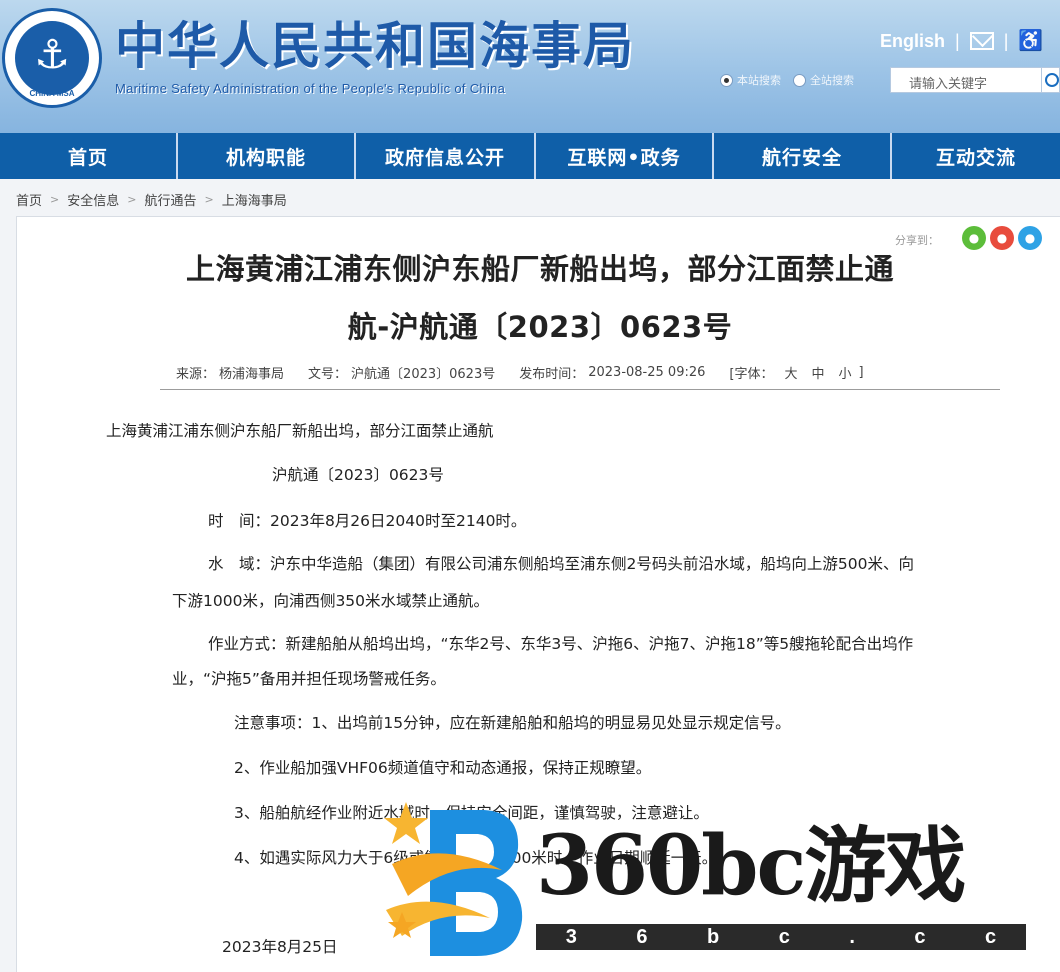  What do you see at coordinates (52, 55) in the screenshot?
I see `anchor-icon: ⚓` at bounding box center [52, 55].